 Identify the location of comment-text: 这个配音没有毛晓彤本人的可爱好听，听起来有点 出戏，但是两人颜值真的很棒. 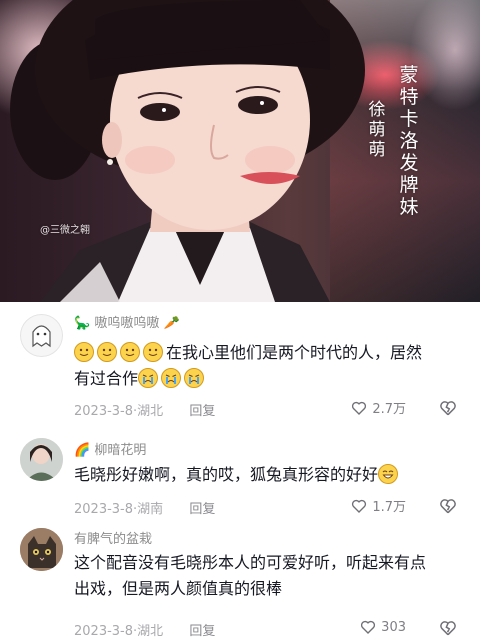
(250, 575).